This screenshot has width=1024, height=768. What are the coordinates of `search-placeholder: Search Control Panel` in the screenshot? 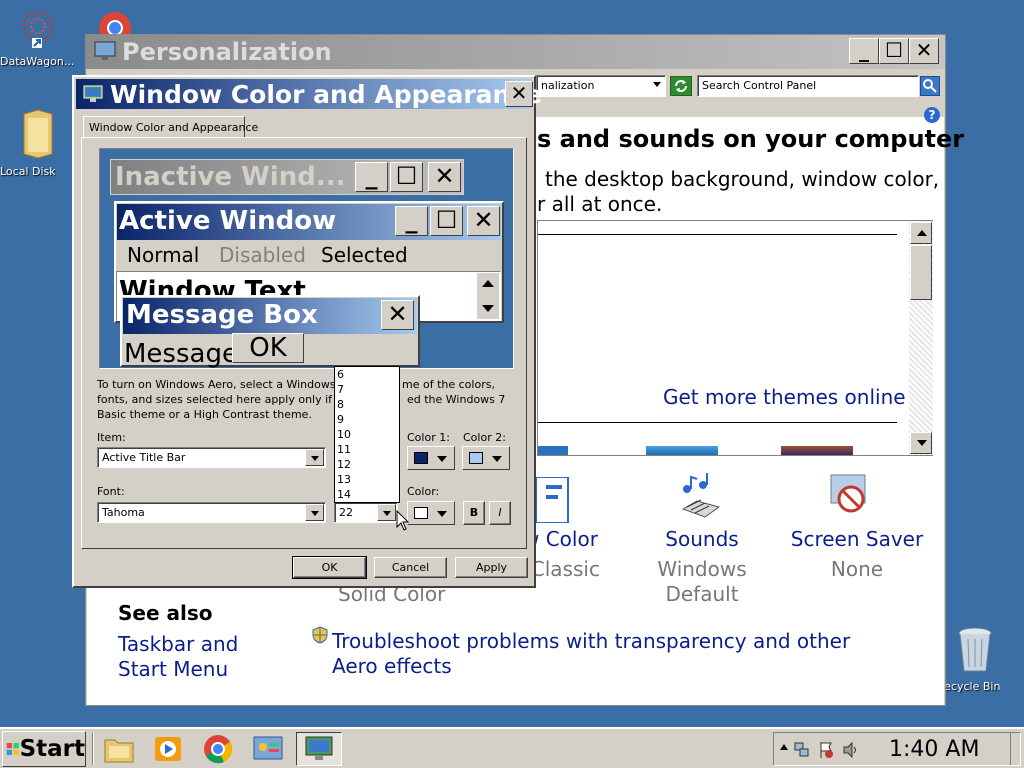 It's located at (759, 85).